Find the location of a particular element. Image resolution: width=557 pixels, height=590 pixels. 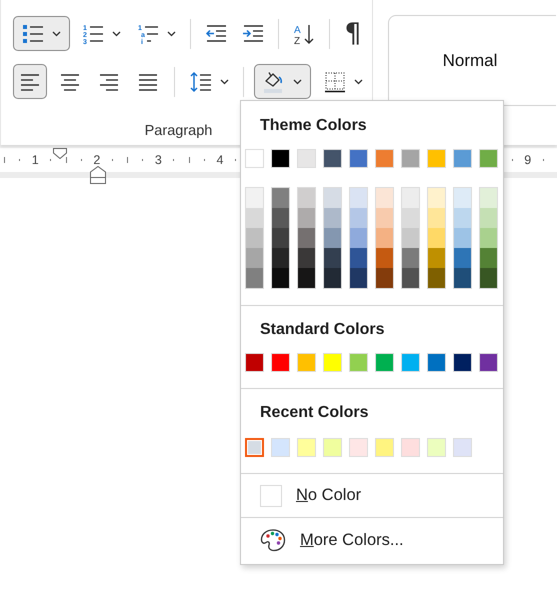

shading-button is located at coordinates (282, 81).